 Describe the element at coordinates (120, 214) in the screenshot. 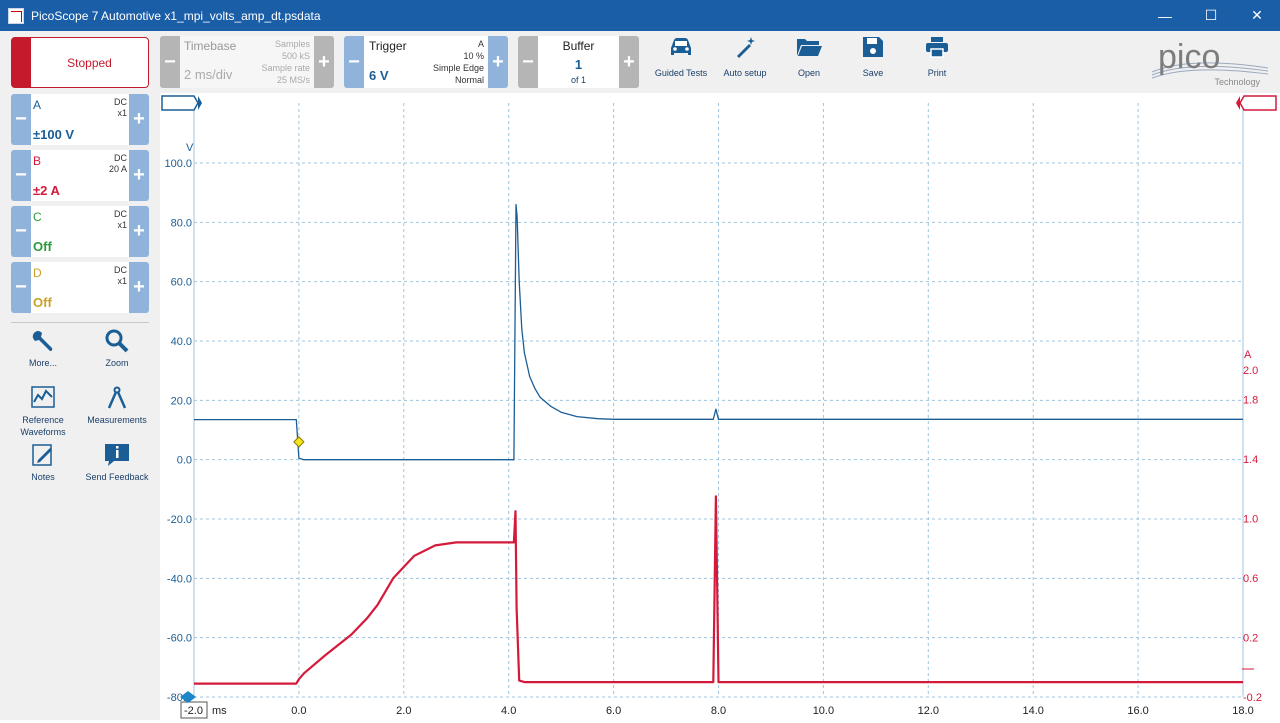

I see `channel-c-coupling: DC` at that location.